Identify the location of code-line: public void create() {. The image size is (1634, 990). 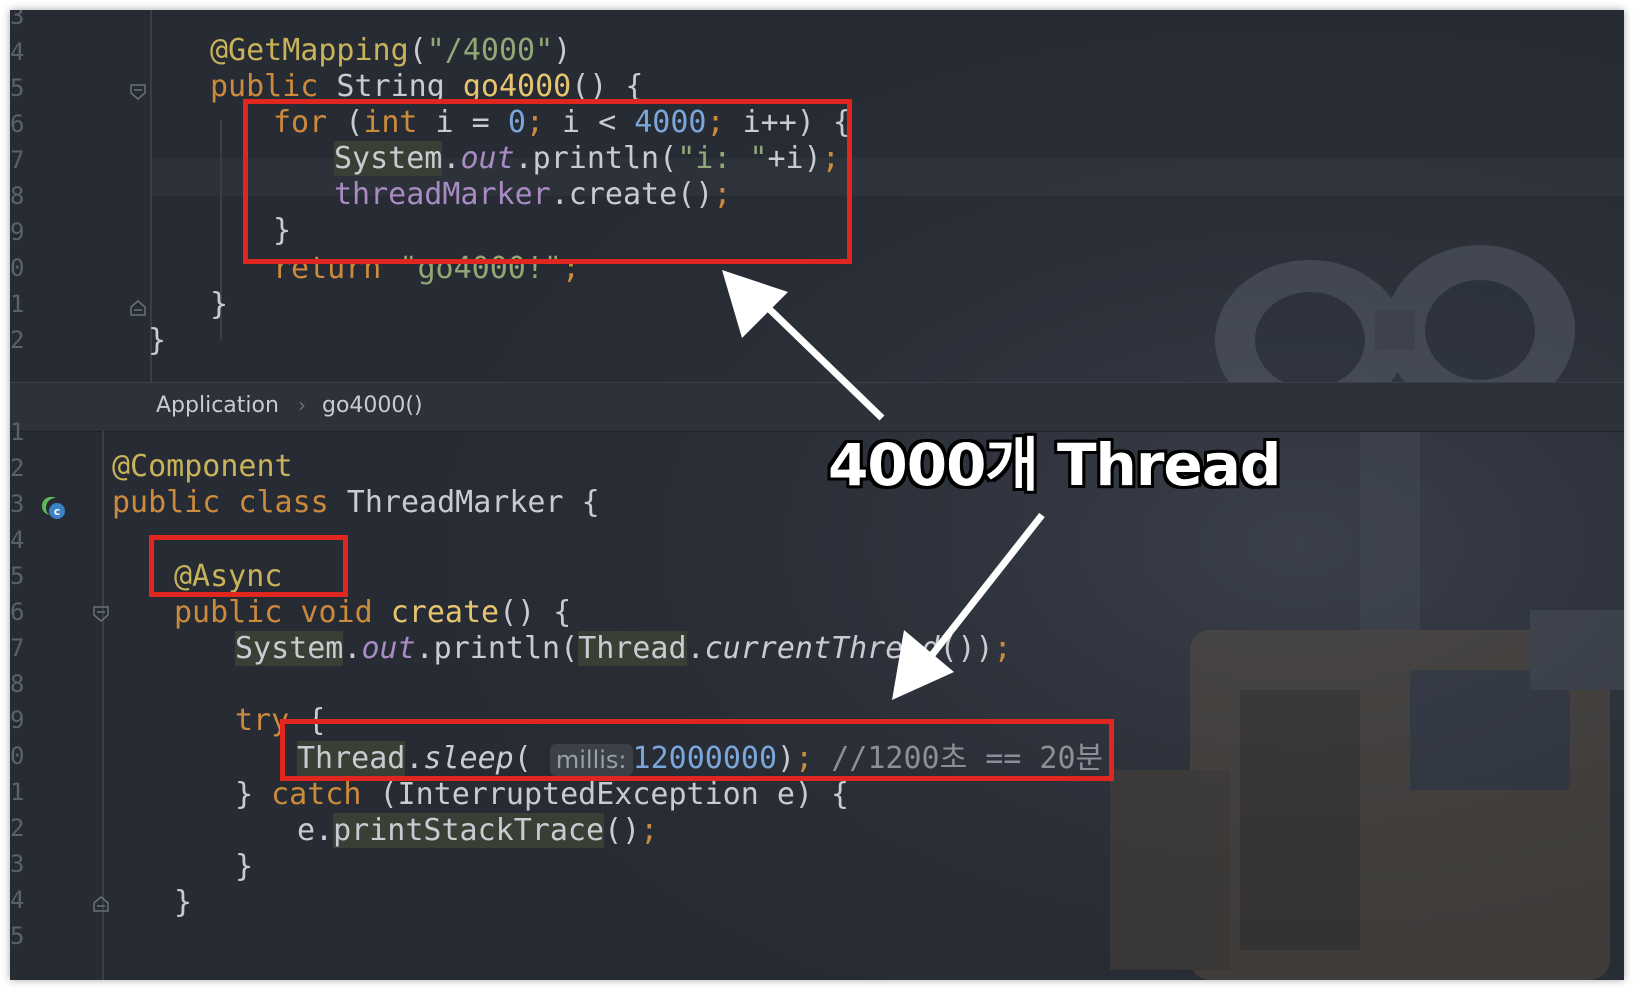
(372, 613).